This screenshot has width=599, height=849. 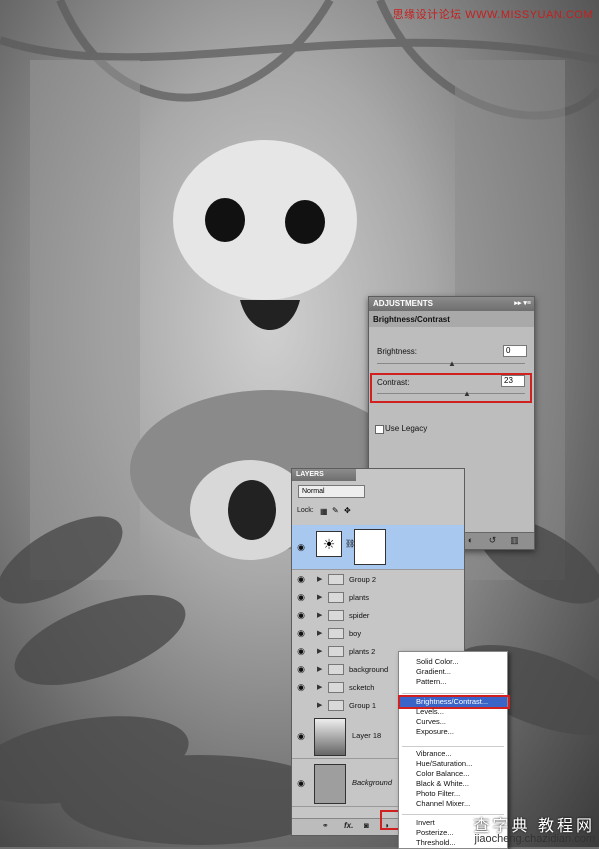 I want to click on layer-row-brightness-contrast: ◉ ☀ ⛓, so click(x=378, y=547).